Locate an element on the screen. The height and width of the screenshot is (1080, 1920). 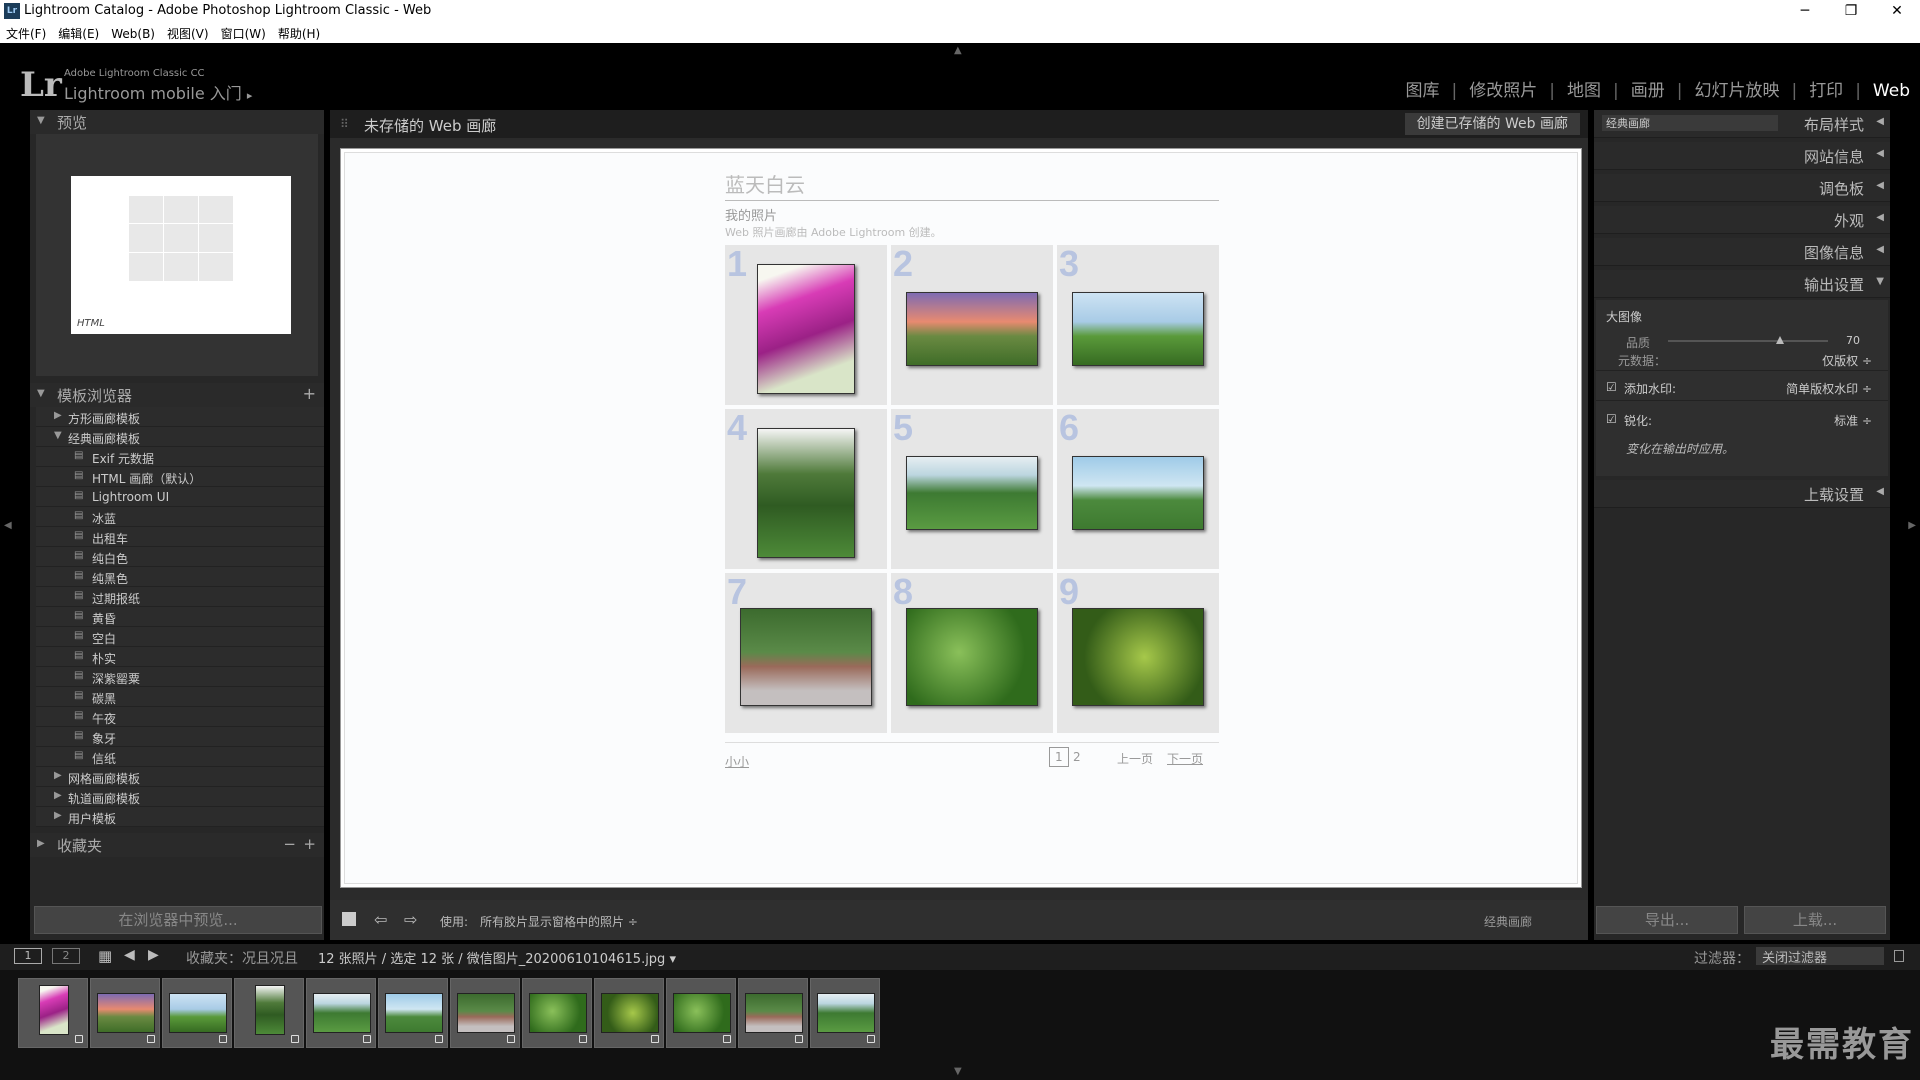
preview-panel-header: ▼ 预览 is located at coordinates (177, 122).